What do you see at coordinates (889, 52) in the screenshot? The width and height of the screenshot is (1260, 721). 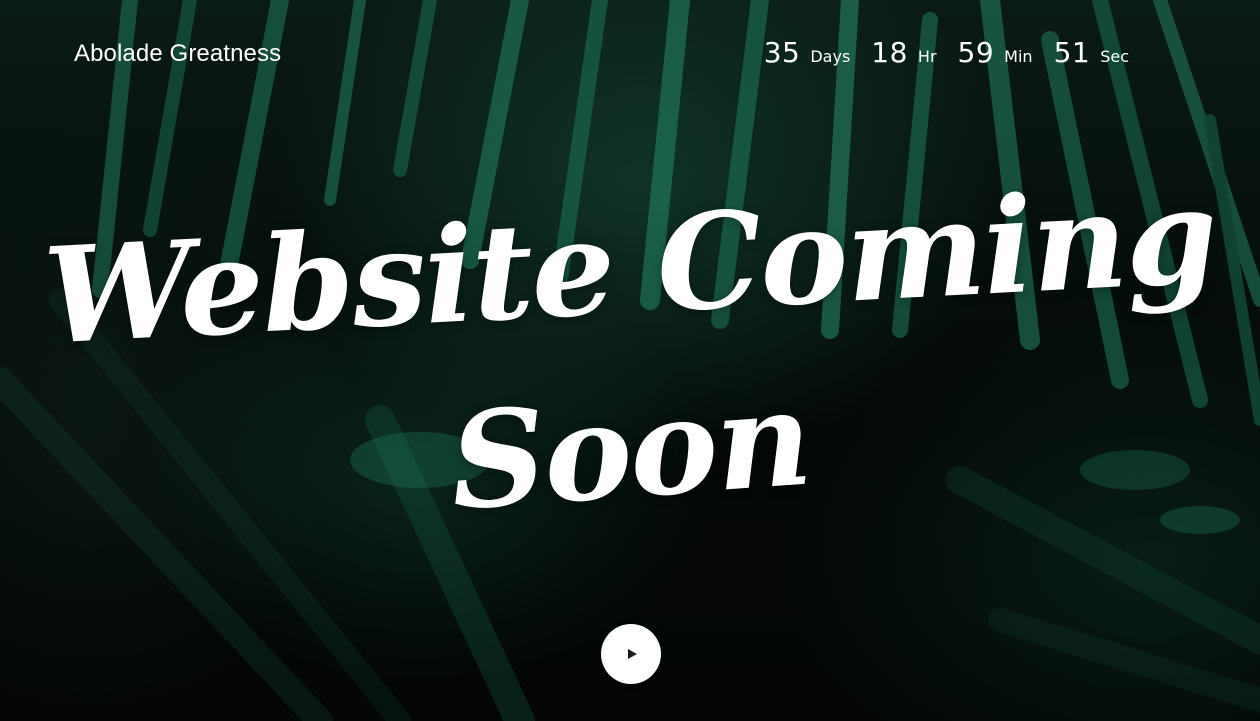 I see `countdown-hours-value: 18` at bounding box center [889, 52].